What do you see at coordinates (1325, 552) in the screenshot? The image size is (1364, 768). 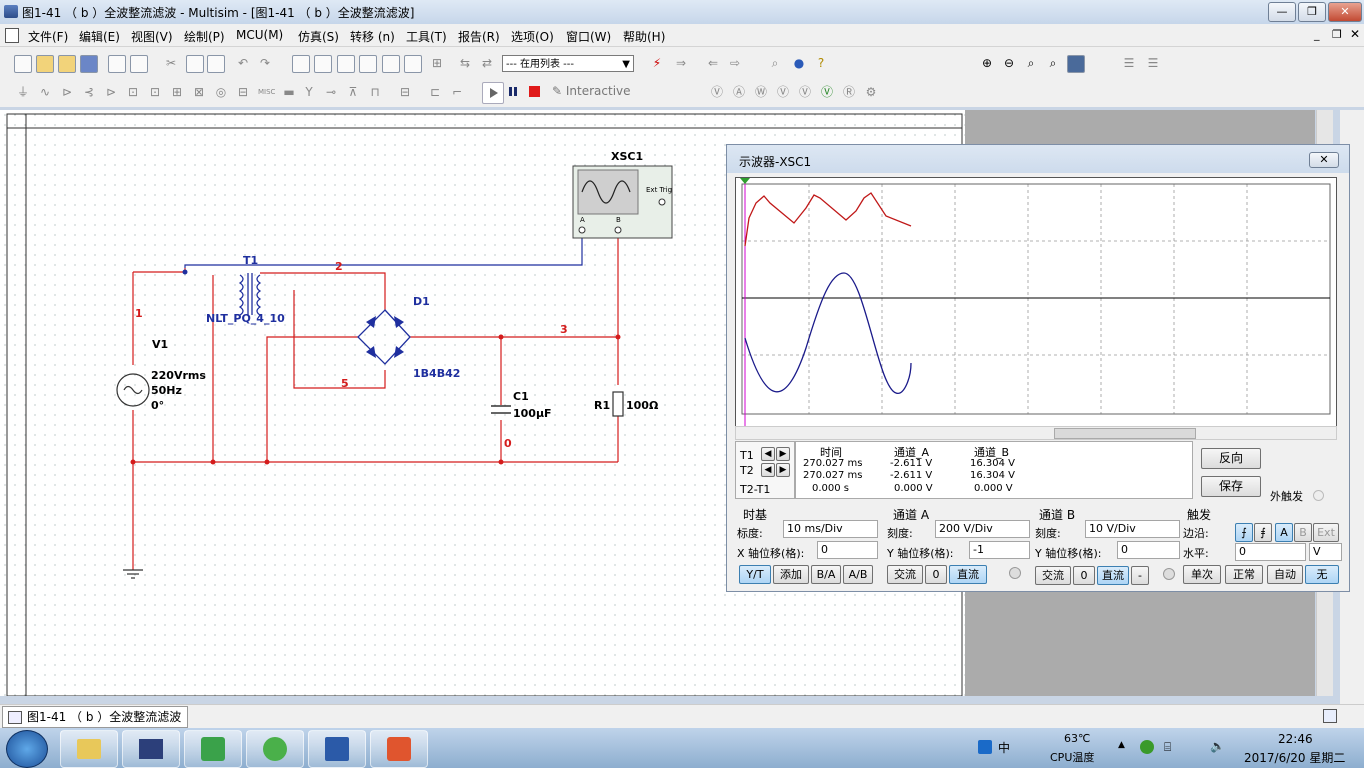 I see `trigger-unit-field: V` at bounding box center [1325, 552].